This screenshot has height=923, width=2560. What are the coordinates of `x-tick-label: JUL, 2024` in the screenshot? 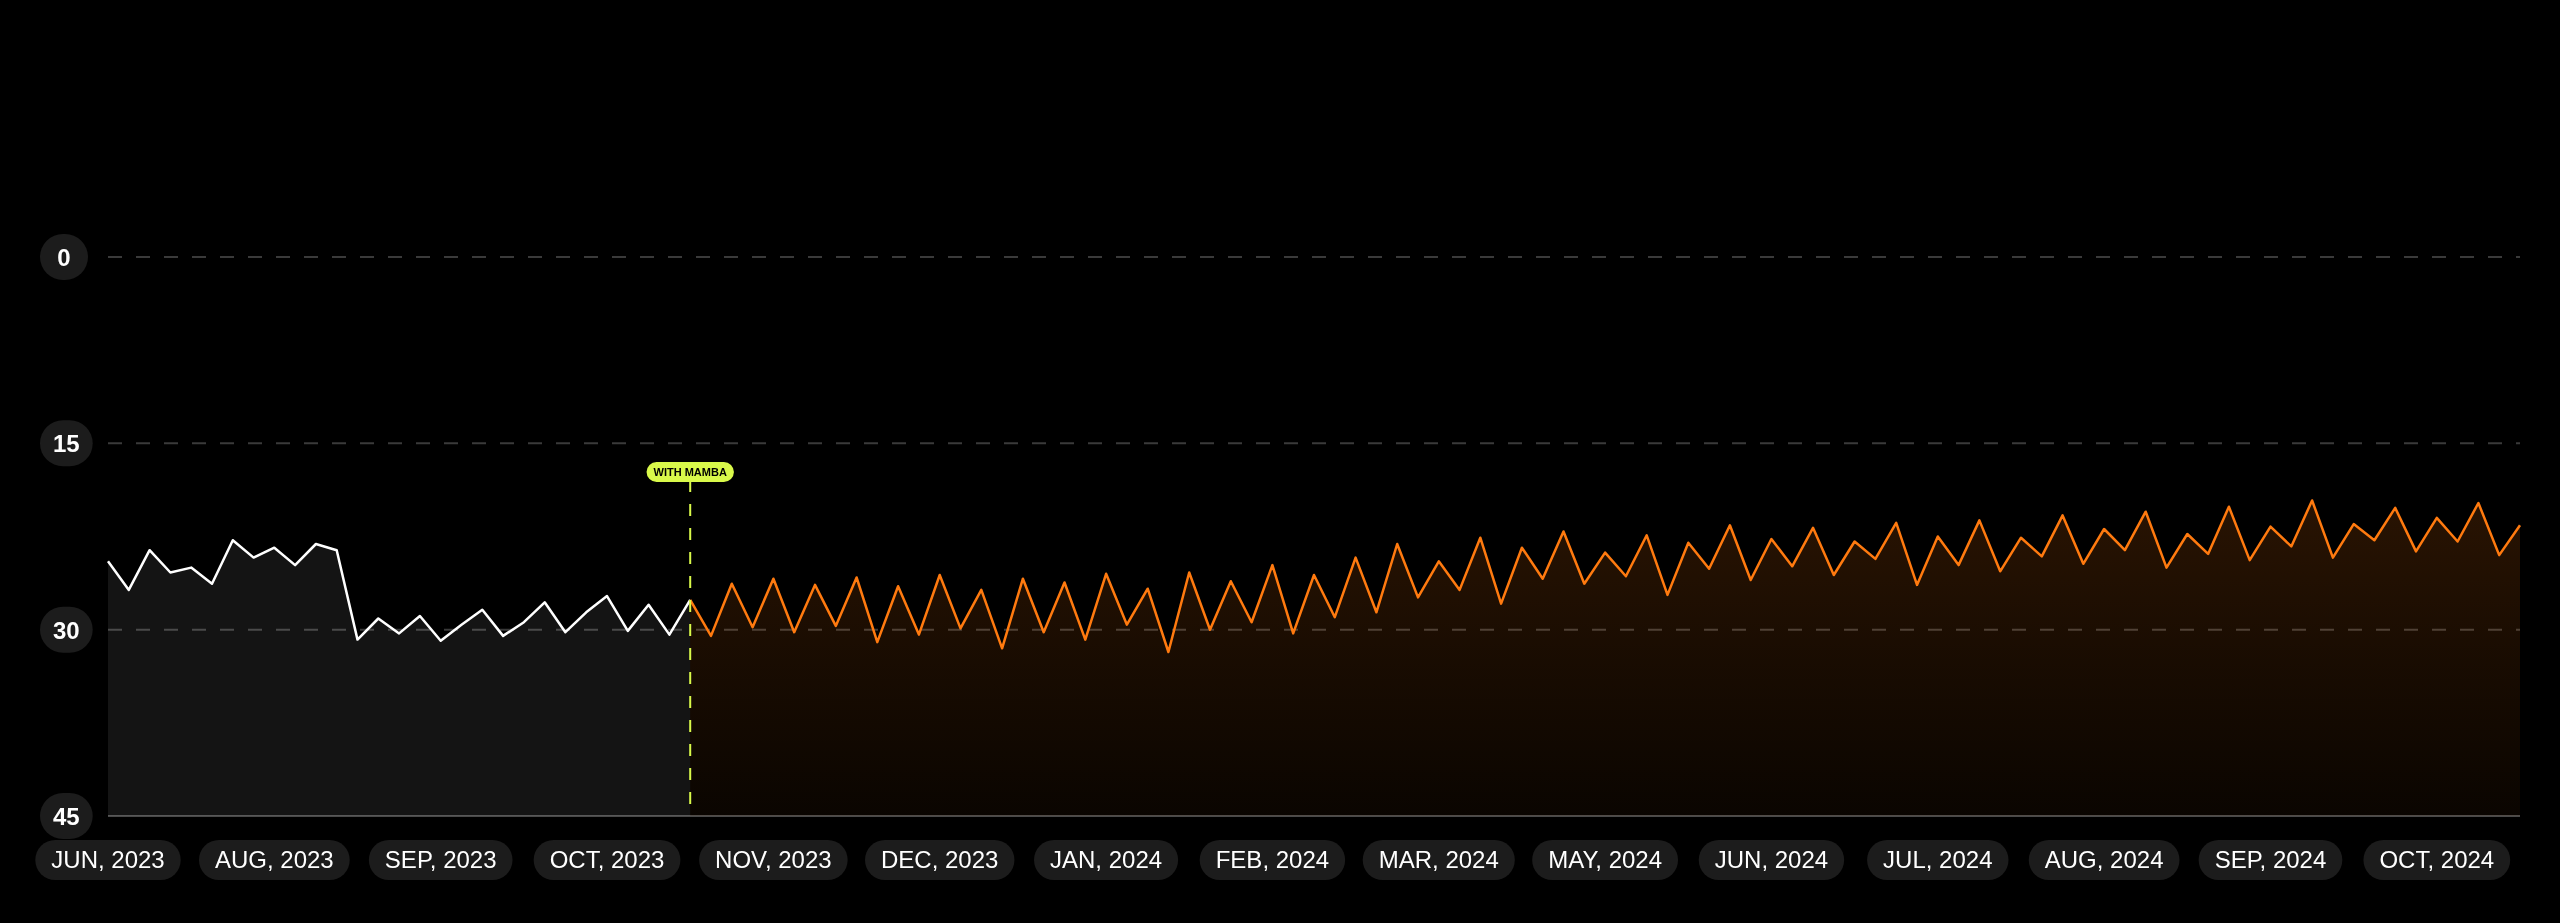 It's located at (1938, 859).